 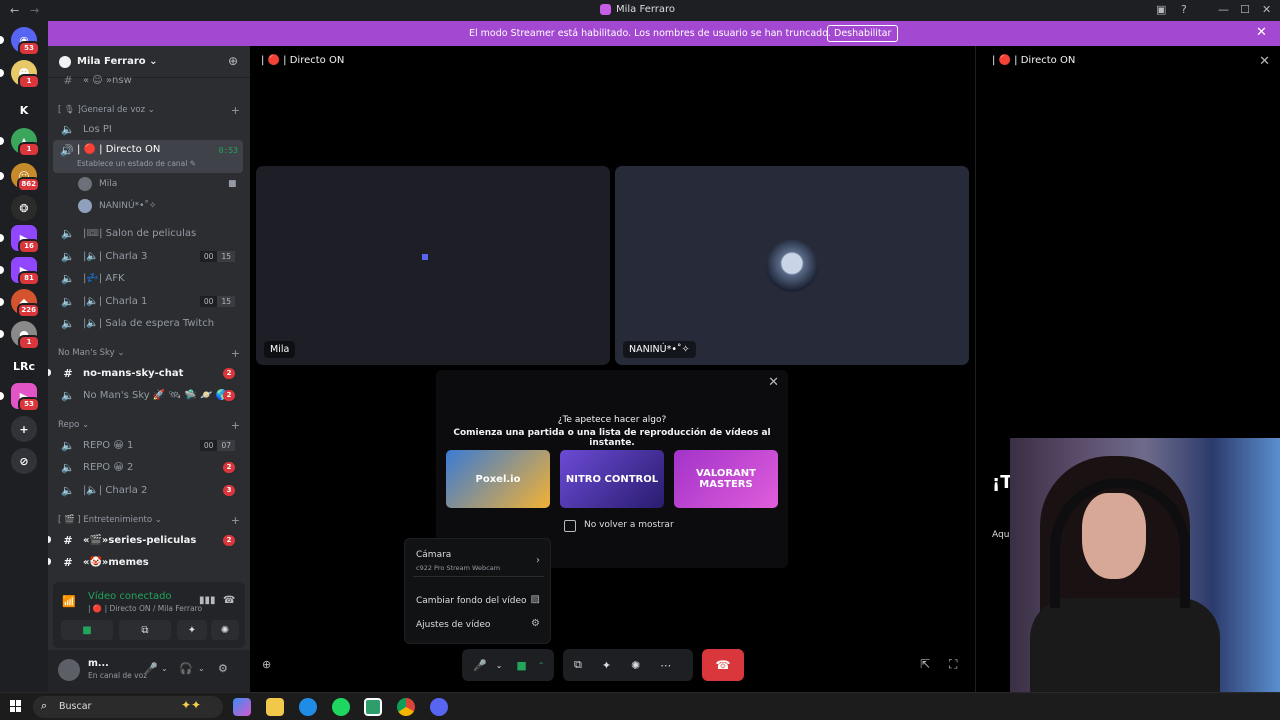 I want to click on popout-icon: ⇱, so click(x=925, y=664).